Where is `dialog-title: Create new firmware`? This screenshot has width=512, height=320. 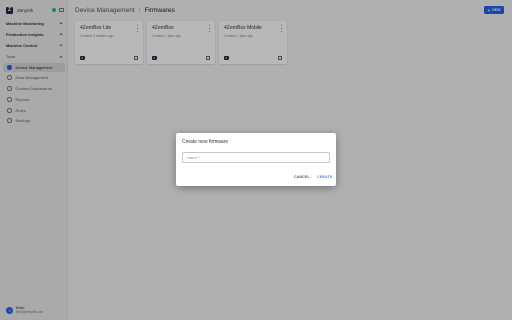 dialog-title: Create new firmware is located at coordinates (205, 142).